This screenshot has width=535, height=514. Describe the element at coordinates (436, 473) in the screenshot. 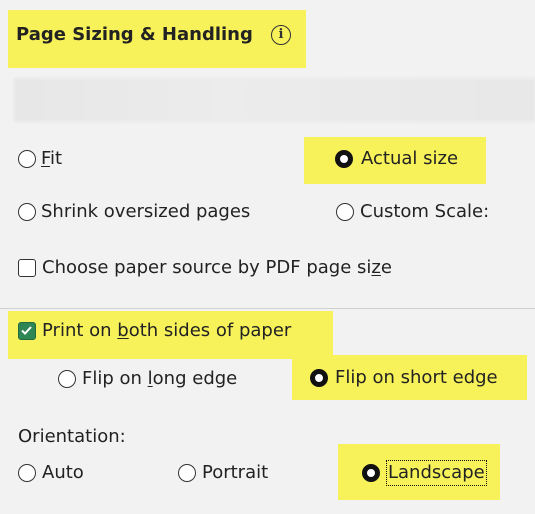

I see `orientation-landscape-label: Landscape` at that location.